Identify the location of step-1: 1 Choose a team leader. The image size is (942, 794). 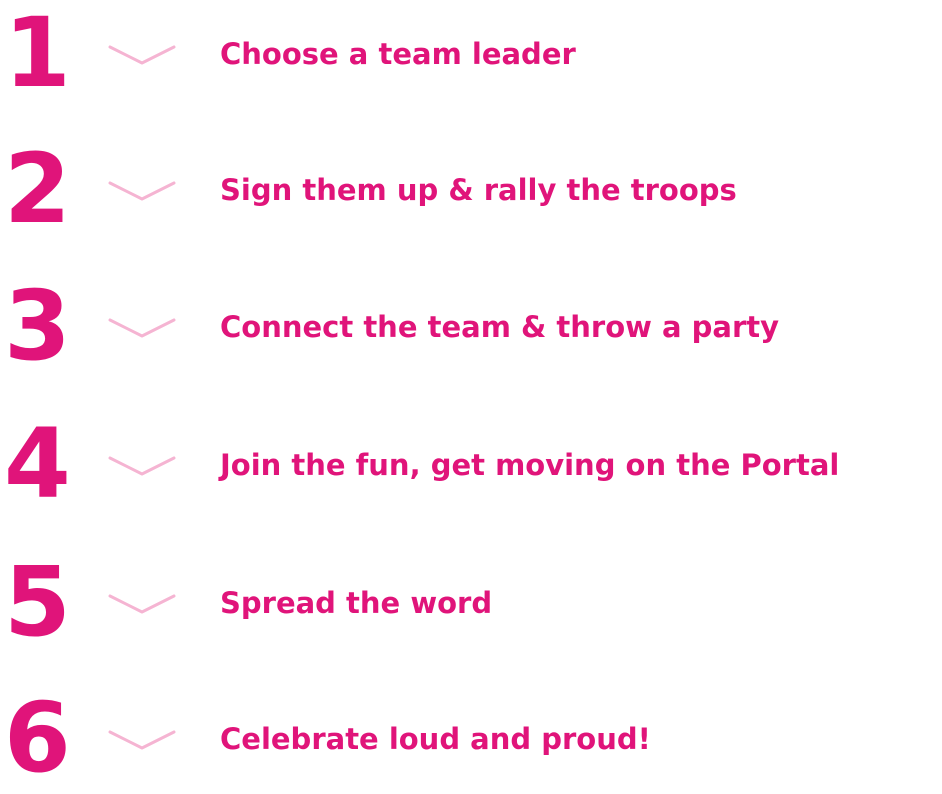
(471, 53).